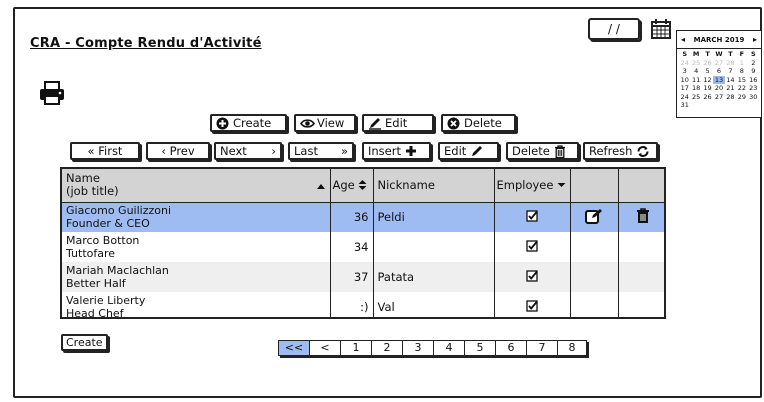 The image size is (764, 402). Describe the element at coordinates (525, 184) in the screenshot. I see `column-header-employee-label: Employee` at that location.